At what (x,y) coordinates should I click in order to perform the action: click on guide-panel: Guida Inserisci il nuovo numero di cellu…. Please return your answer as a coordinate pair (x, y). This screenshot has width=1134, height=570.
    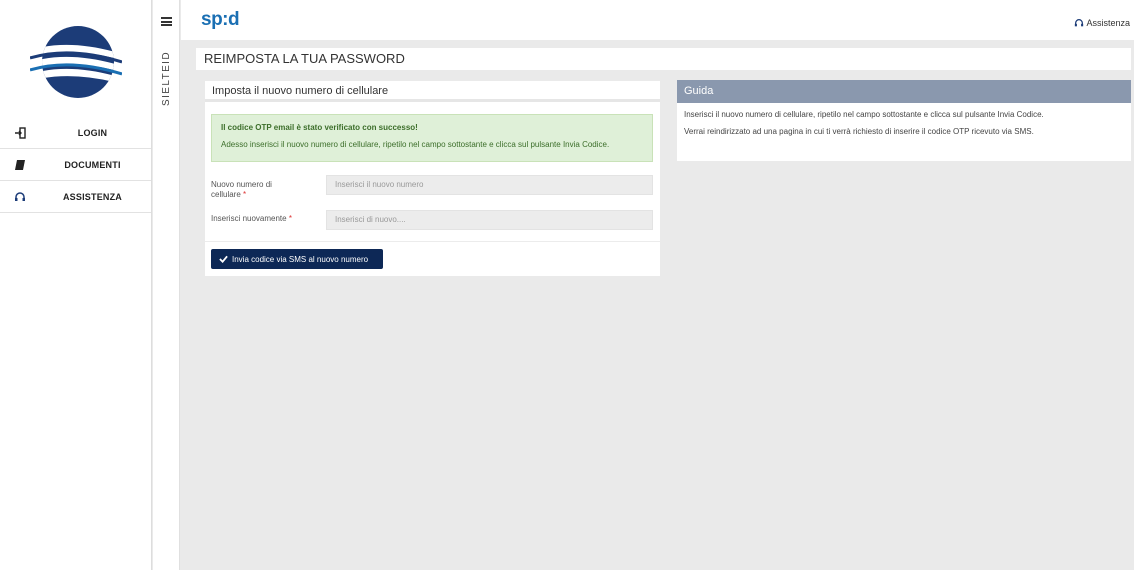
    Looking at the image, I should click on (904, 120).